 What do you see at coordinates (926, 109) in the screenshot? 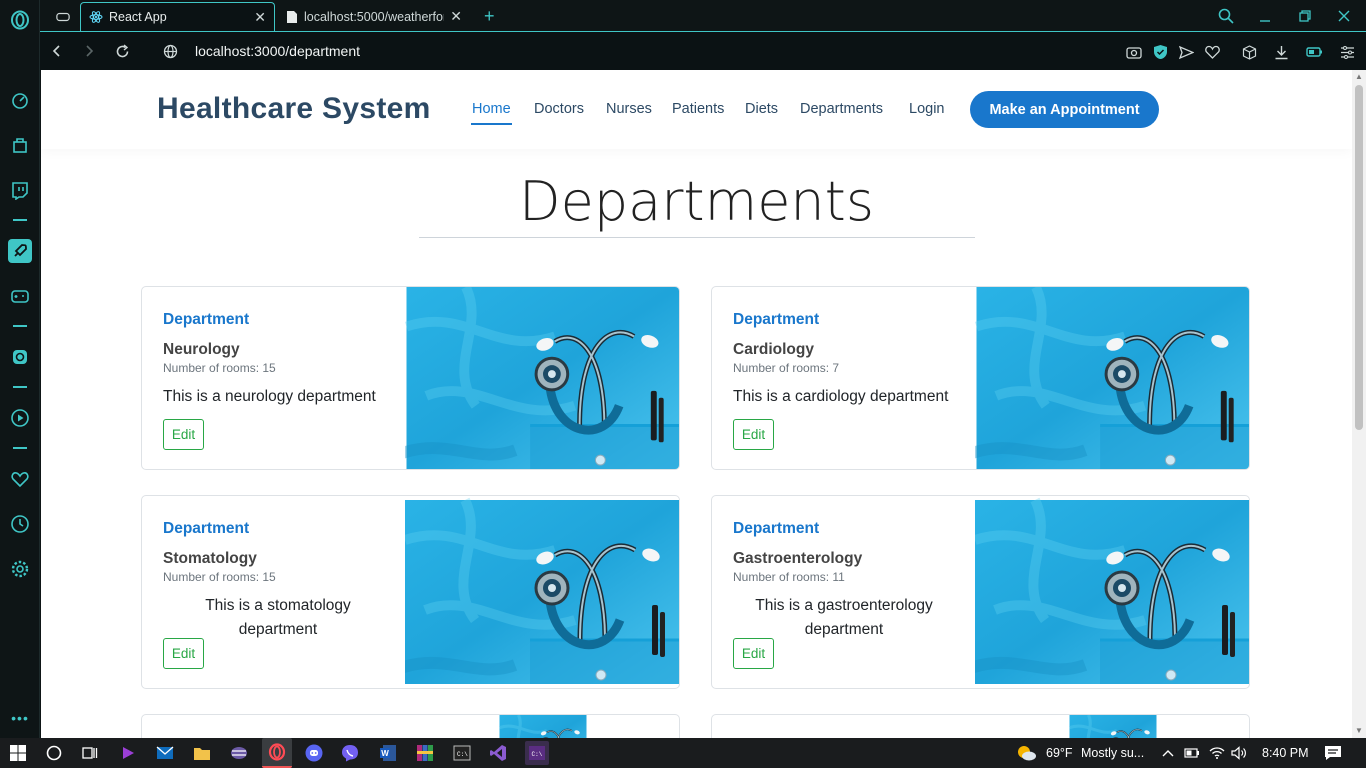
I see `nav-login: Login` at bounding box center [926, 109].